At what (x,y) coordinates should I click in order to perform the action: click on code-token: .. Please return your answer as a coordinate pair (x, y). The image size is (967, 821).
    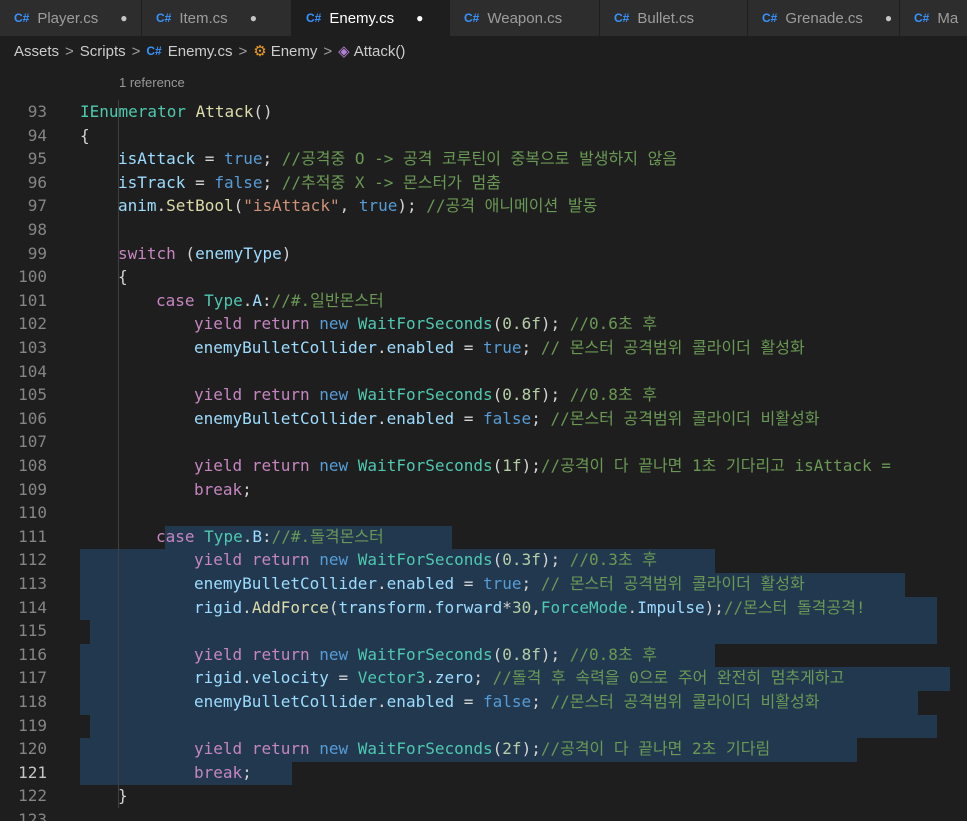
    Looking at the image, I should click on (161, 206).